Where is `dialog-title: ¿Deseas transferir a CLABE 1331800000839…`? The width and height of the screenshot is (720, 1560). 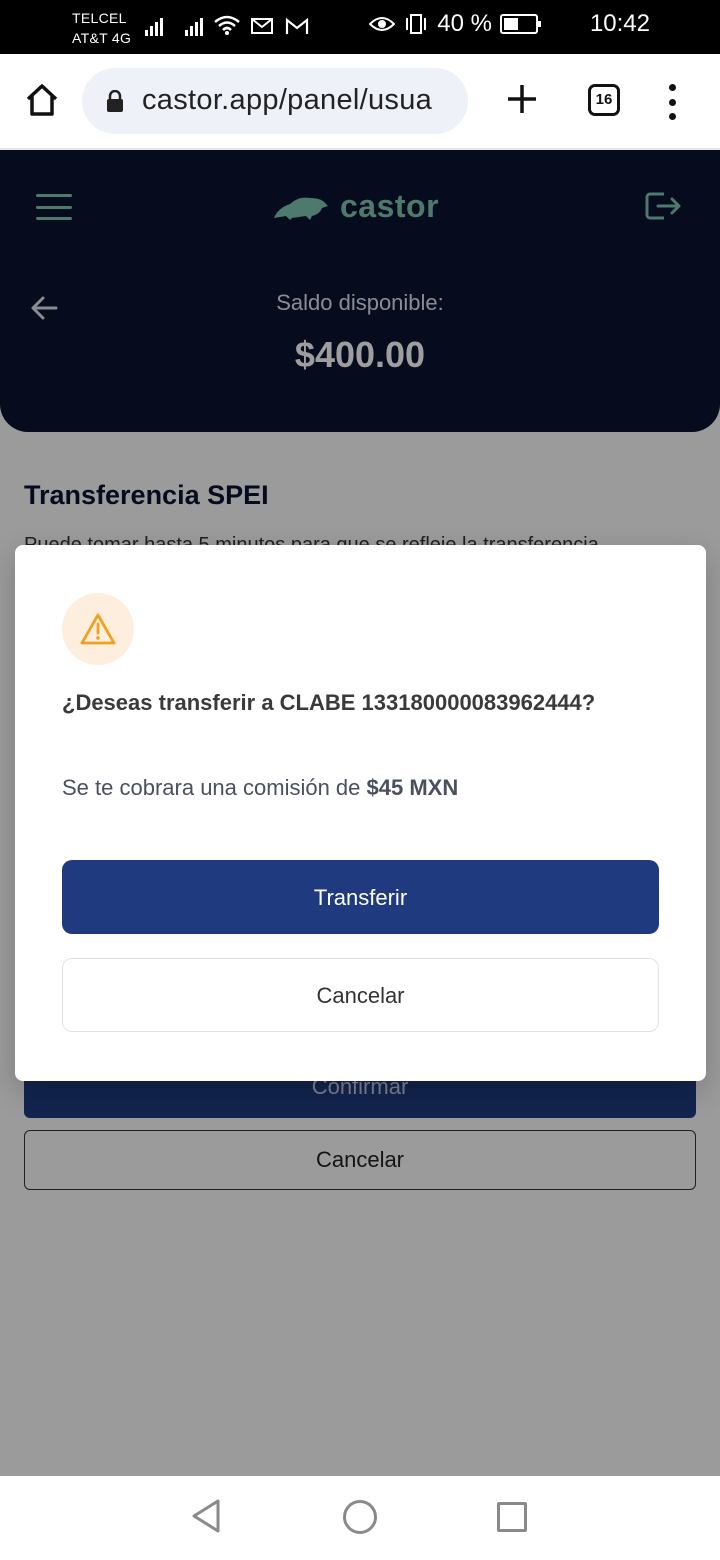
dialog-title: ¿Deseas transferir a CLABE 1331800000839… is located at coordinates (329, 702).